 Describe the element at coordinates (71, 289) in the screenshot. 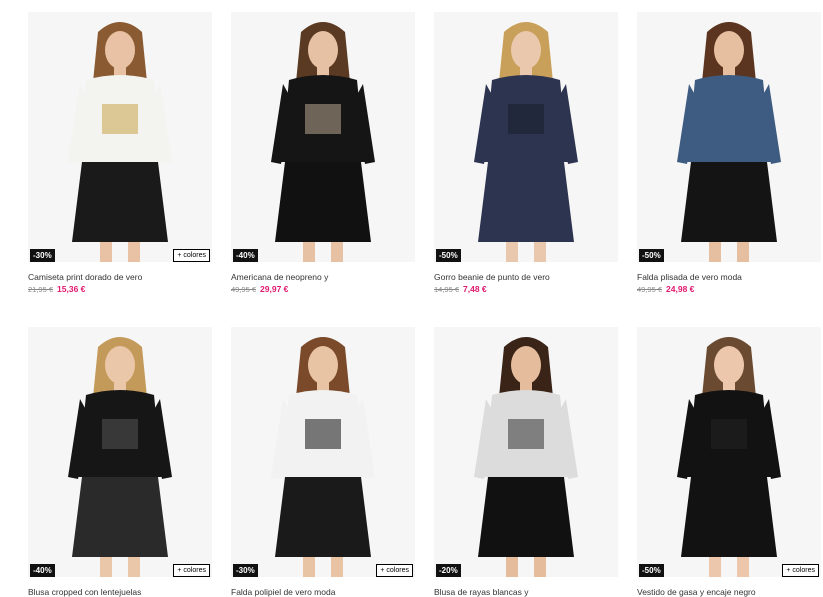

I see `sale-price: 15,36 €` at that location.